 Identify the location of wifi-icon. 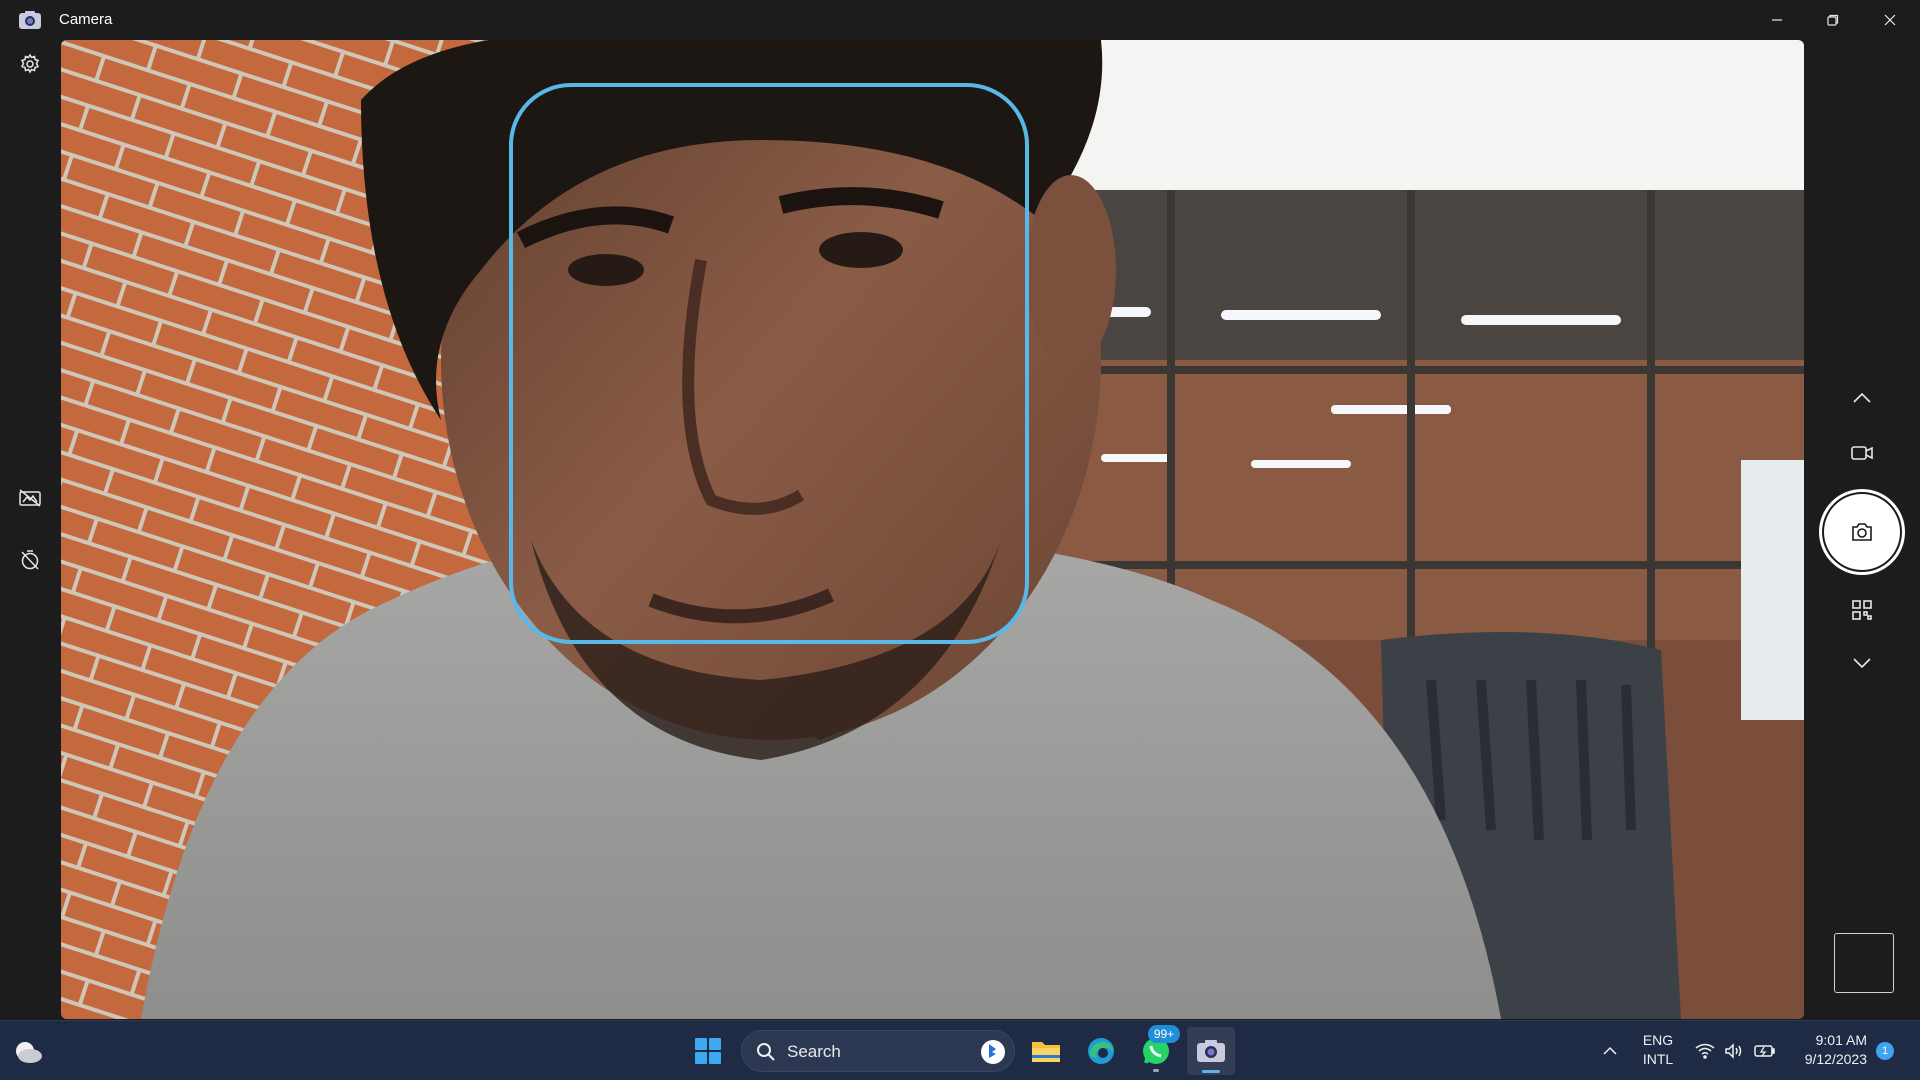
(1705, 1051).